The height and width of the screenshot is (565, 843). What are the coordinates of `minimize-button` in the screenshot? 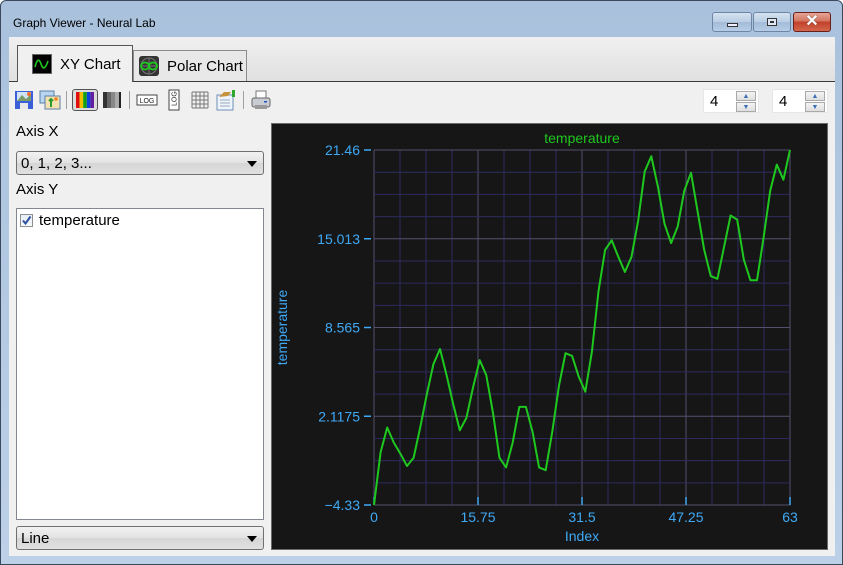 It's located at (732, 22).